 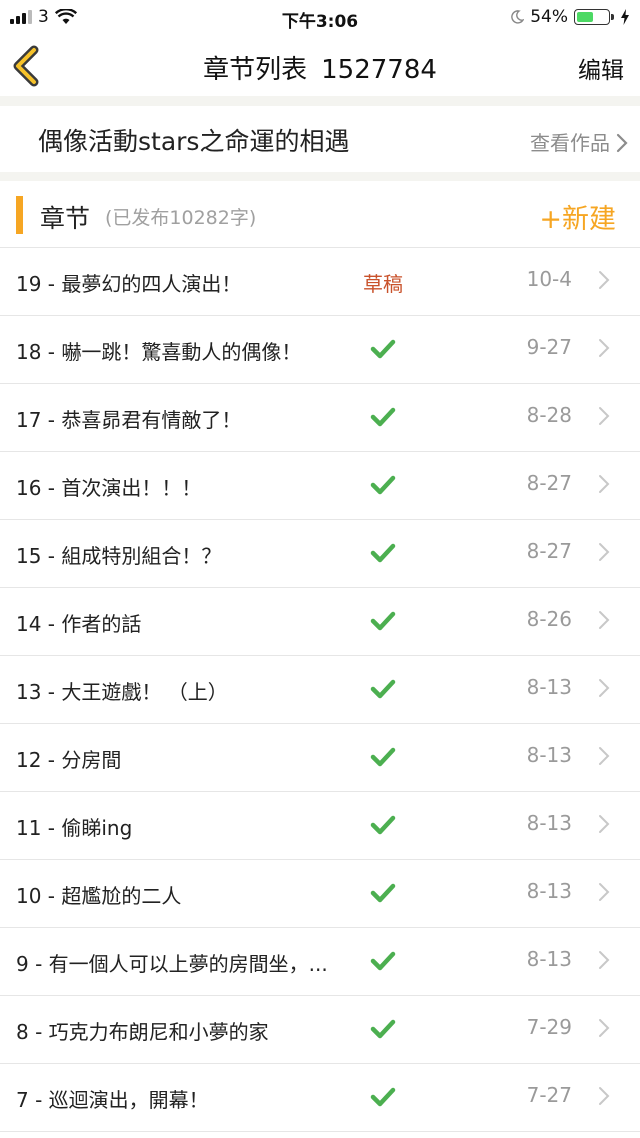 I want to click on chapter-row: 13 - 大王遊戲！ （上） 8-13, so click(x=320, y=690).